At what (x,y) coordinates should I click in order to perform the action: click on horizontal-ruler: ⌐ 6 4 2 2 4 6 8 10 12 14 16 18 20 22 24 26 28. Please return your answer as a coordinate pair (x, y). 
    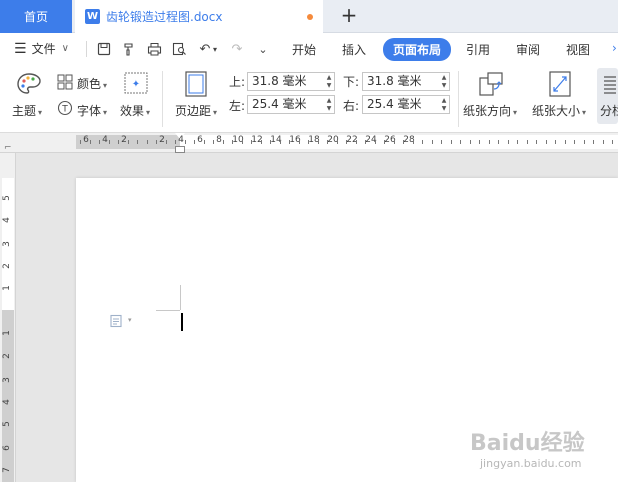
    Looking at the image, I should click on (309, 143).